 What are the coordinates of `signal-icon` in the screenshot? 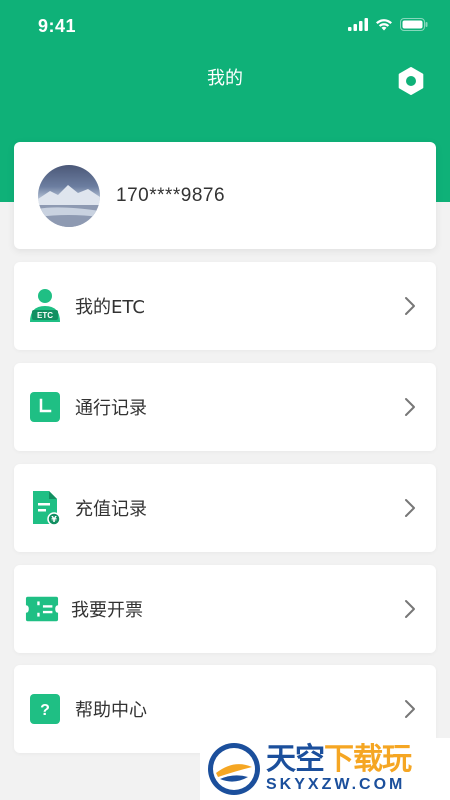 It's located at (358, 24).